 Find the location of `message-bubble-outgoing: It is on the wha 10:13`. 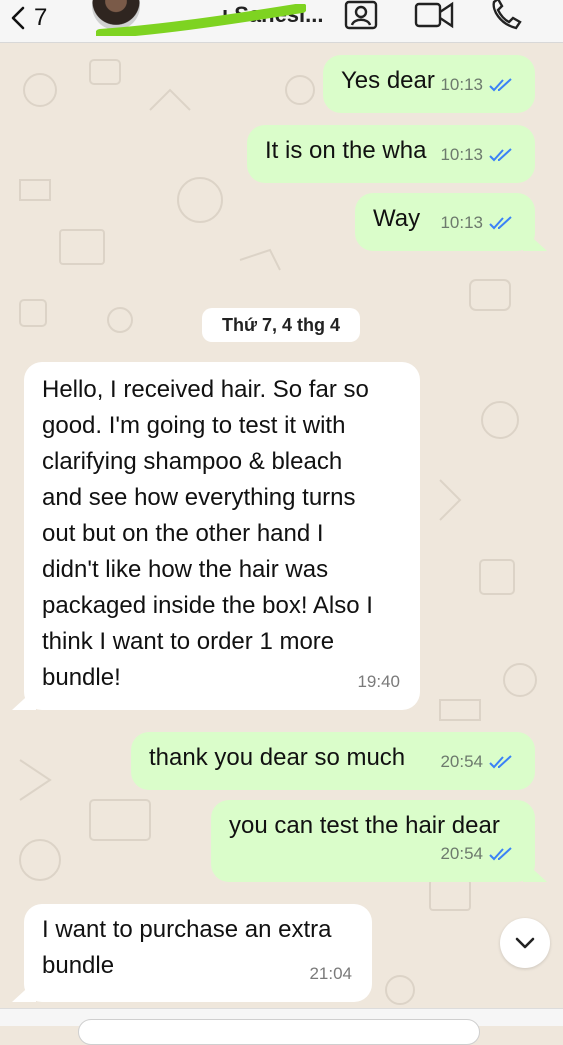

message-bubble-outgoing: It is on the wha 10:13 is located at coordinates (391, 154).